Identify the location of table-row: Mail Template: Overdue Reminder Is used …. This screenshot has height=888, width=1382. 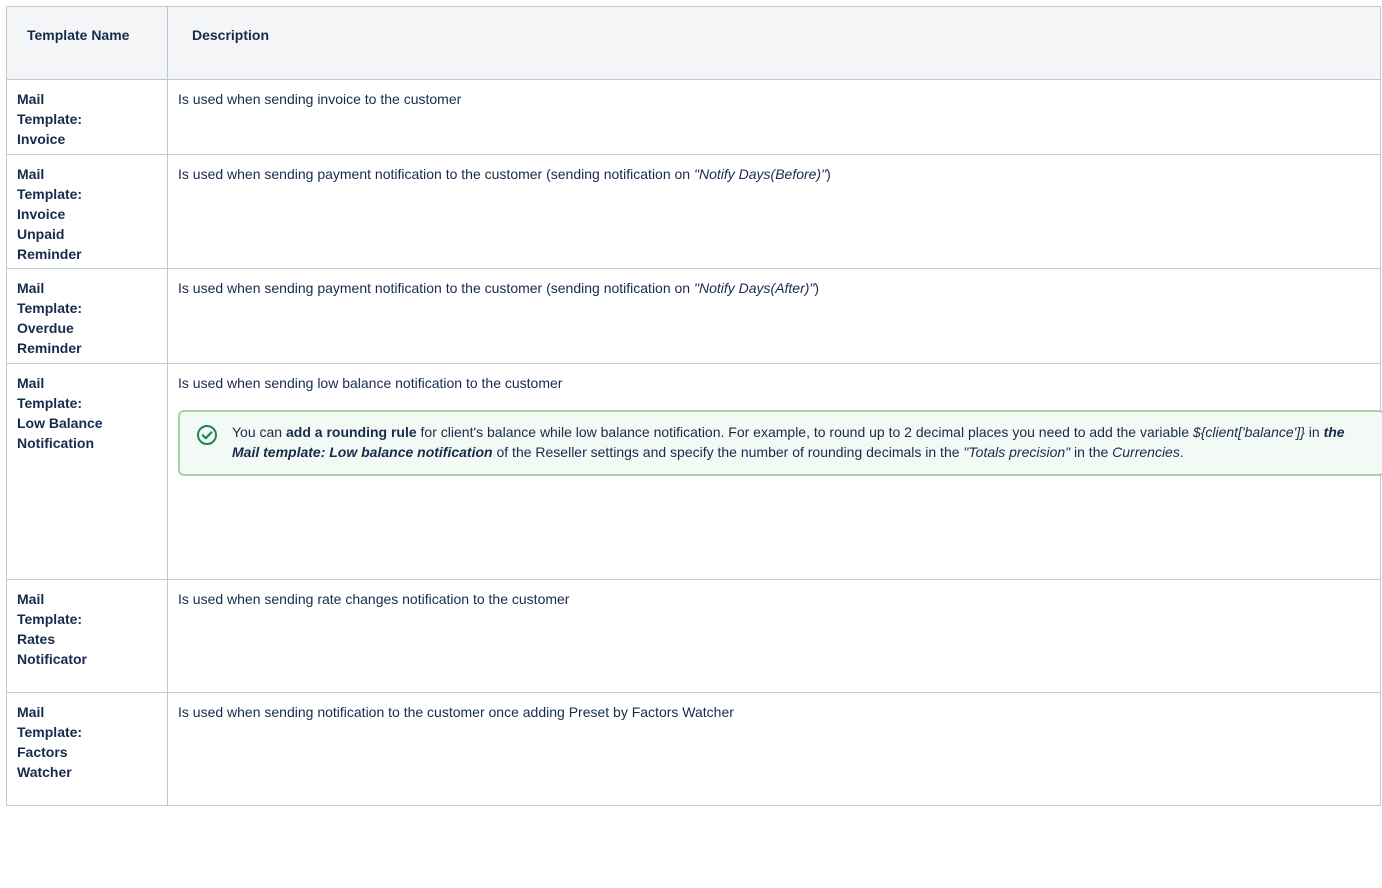
(693, 316).